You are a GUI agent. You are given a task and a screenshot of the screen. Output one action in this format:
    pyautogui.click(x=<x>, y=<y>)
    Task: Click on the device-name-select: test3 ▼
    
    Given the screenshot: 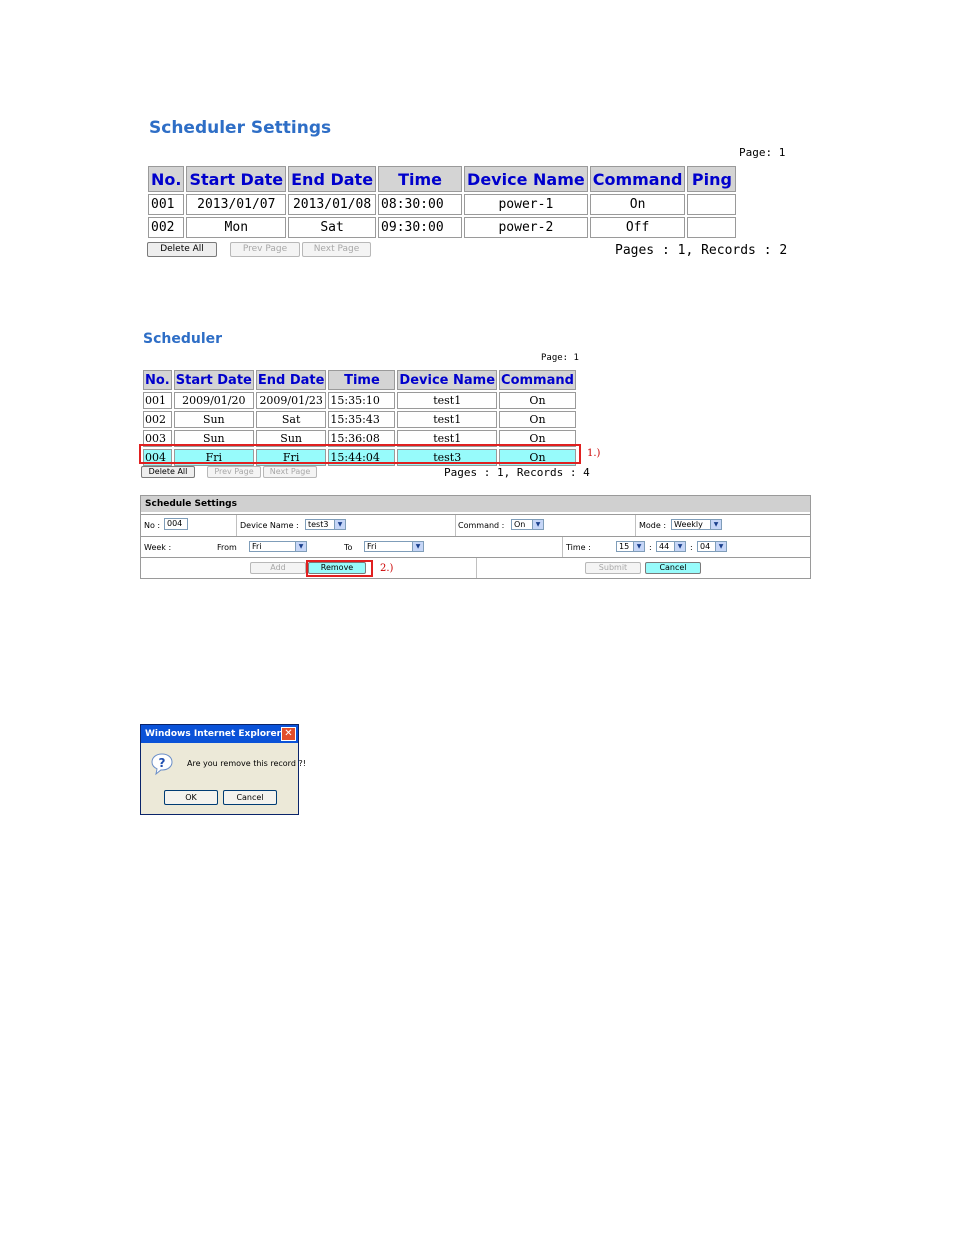 What is the action you would take?
    pyautogui.click(x=325, y=524)
    